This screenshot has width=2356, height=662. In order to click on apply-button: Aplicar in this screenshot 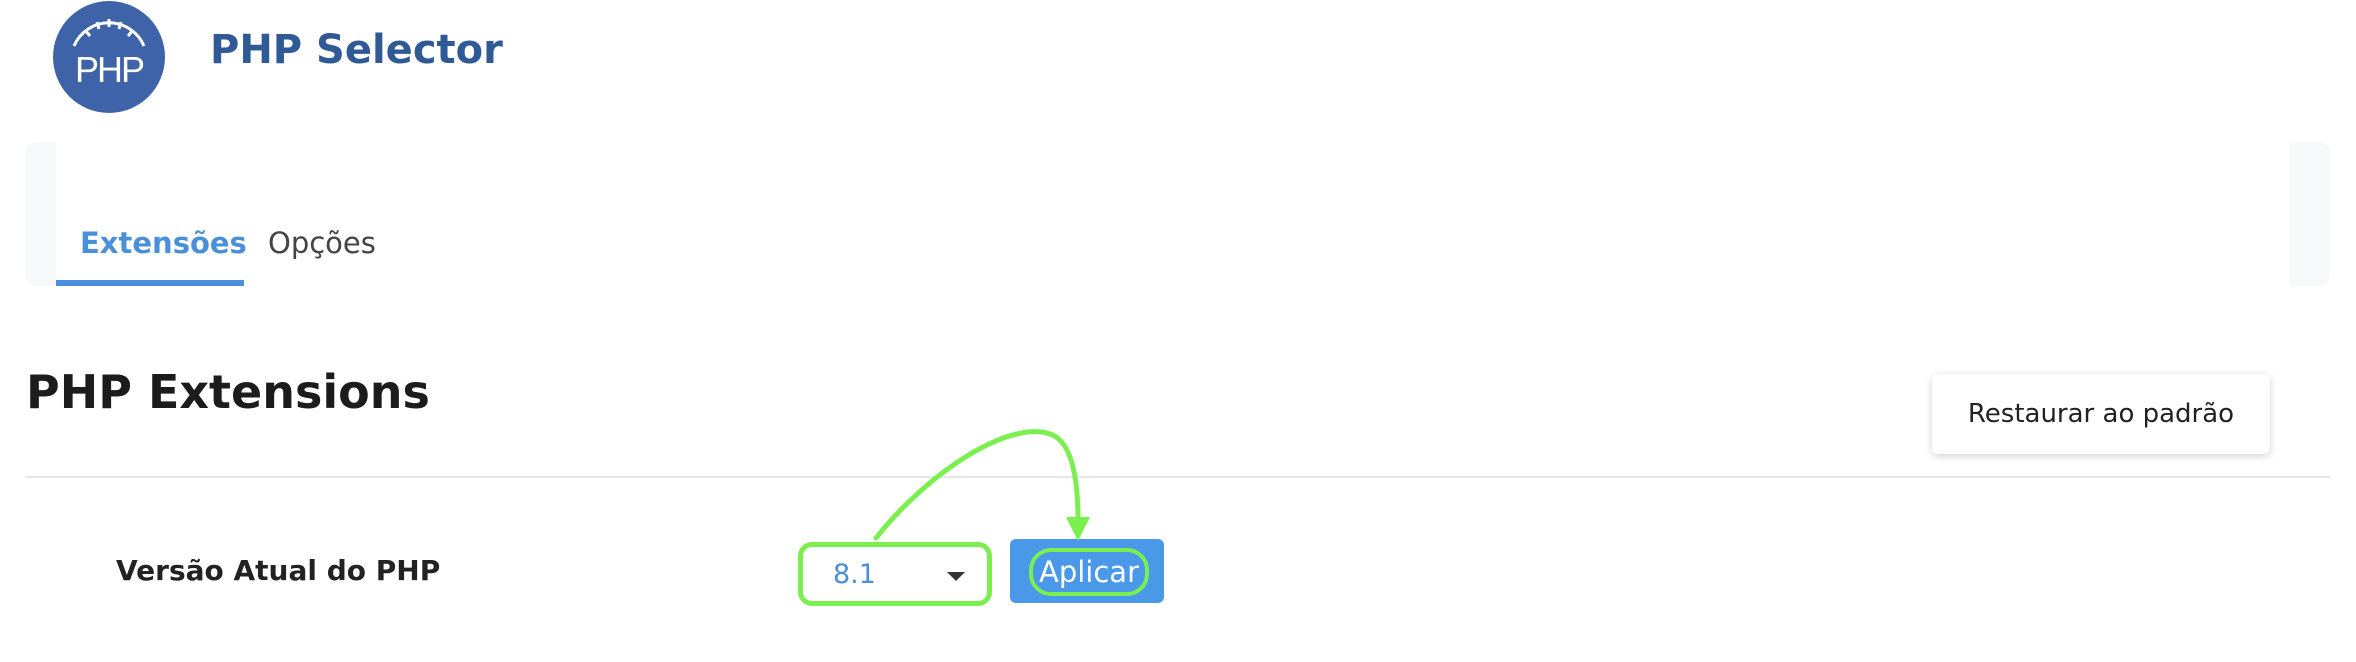, I will do `click(1087, 571)`.